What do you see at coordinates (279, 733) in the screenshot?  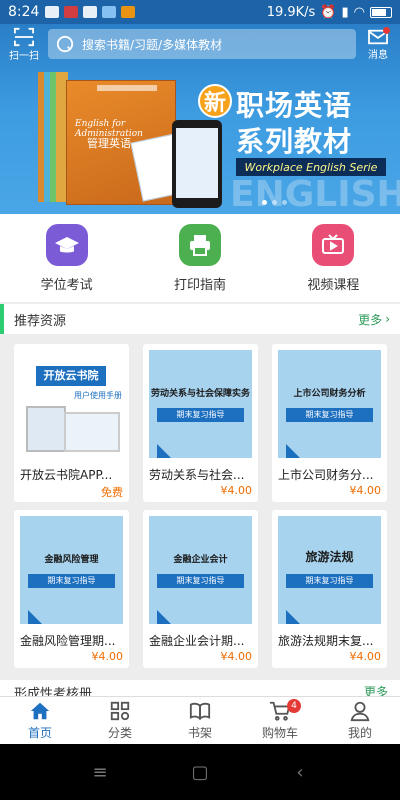 I see `tab-label: 购物车` at bounding box center [279, 733].